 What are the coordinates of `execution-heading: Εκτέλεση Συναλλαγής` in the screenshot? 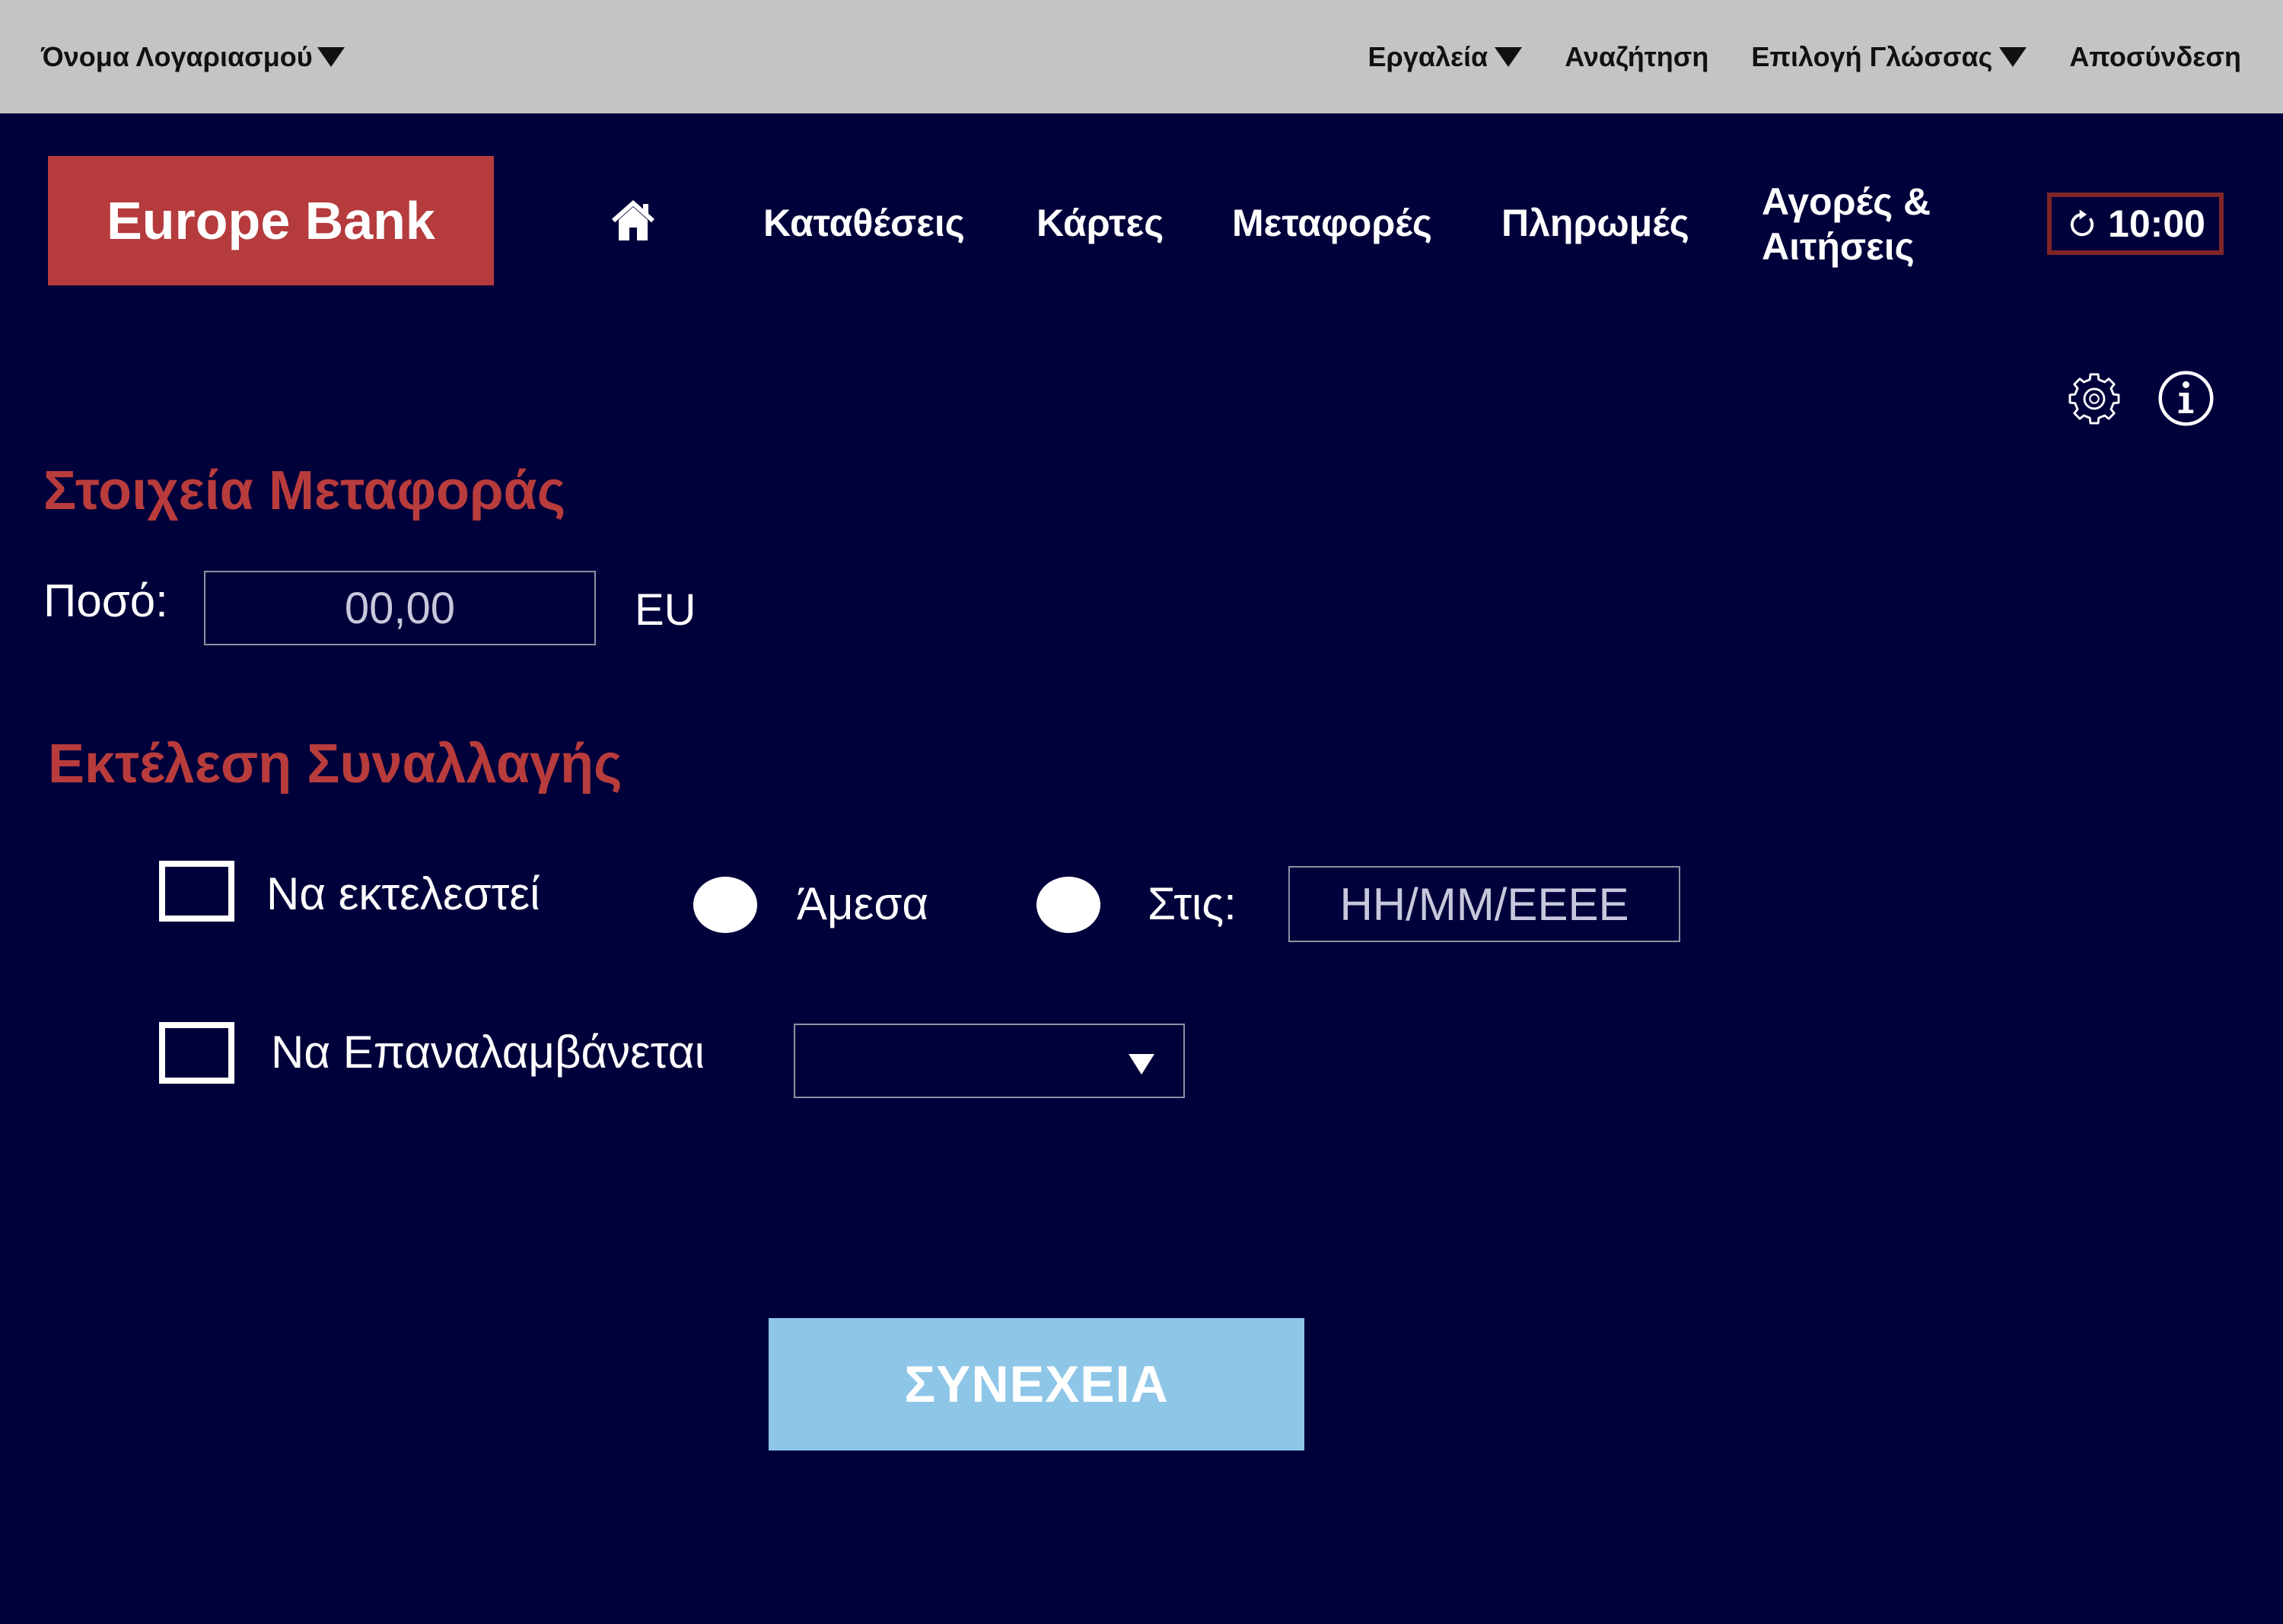 It's located at (335, 764).